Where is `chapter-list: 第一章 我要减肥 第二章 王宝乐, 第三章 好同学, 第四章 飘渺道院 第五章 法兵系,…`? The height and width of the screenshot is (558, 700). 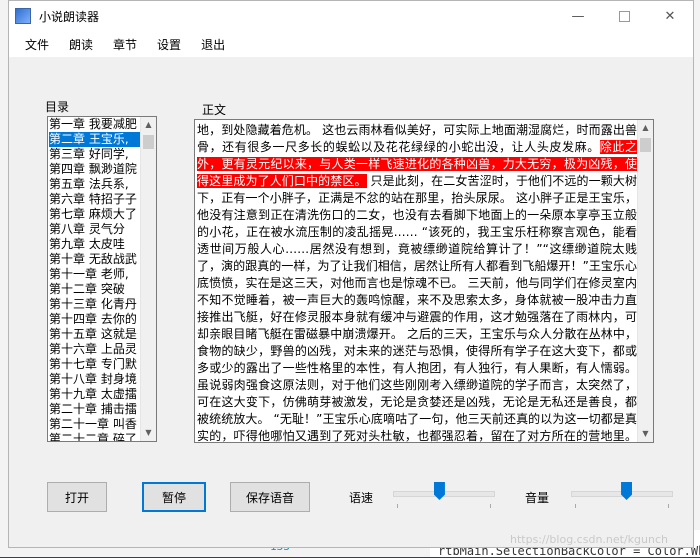
chapter-list: 第一章 我要减肥 第二章 王宝乐, 第三章 好同学, 第四章 飘渺道院 第五章 法兵系,… is located at coordinates (102, 279).